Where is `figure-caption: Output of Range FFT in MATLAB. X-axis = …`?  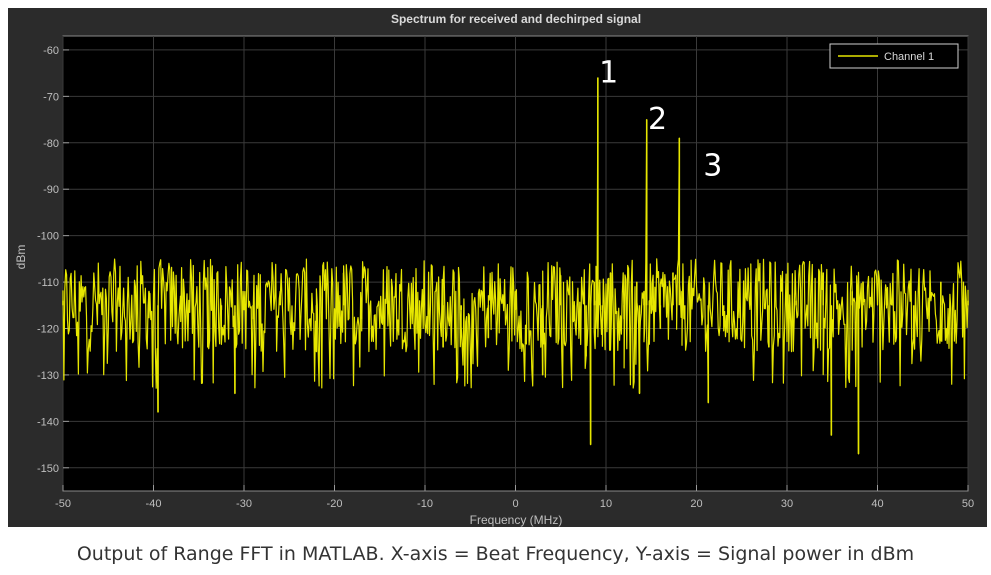
figure-caption: Output of Range FFT in MATLAB. X-axis = … is located at coordinates (495, 554).